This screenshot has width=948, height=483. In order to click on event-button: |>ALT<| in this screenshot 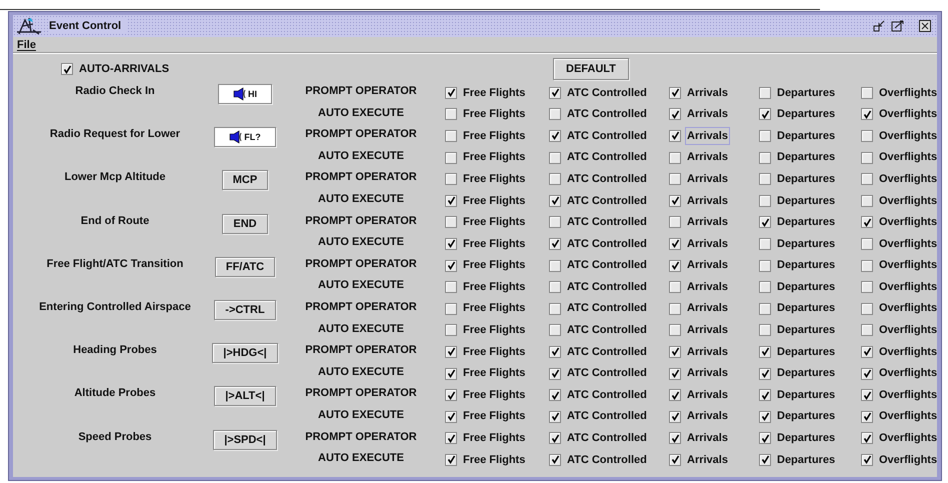, I will do `click(245, 396)`.